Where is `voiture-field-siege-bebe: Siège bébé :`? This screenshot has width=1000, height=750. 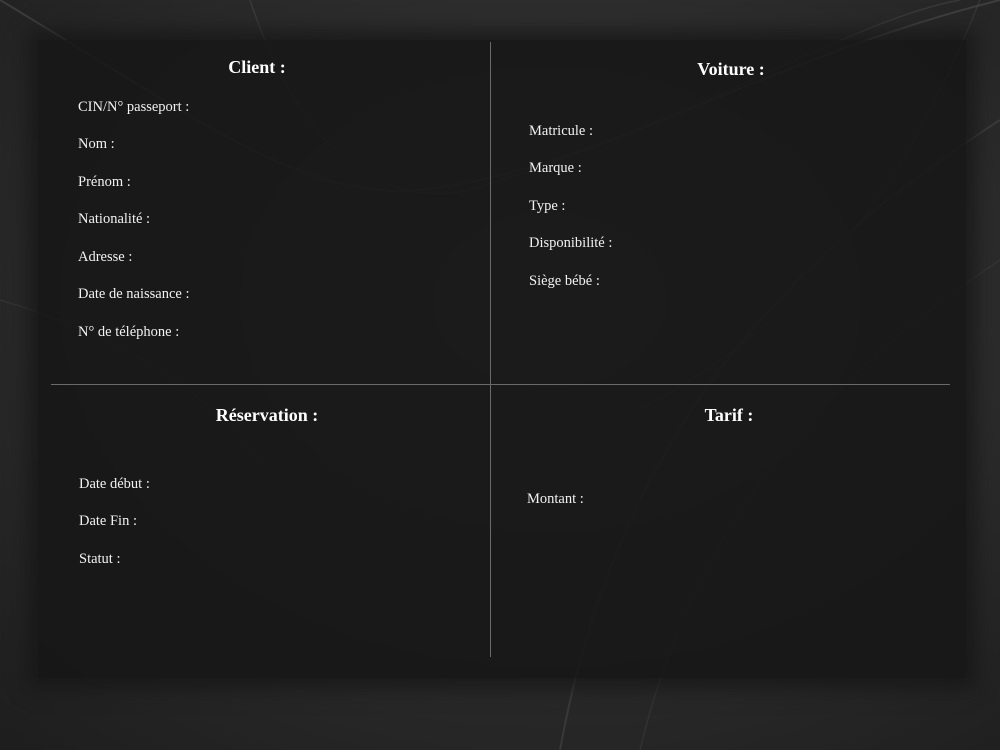
voiture-field-siege-bebe: Siège bébé : is located at coordinates (564, 281).